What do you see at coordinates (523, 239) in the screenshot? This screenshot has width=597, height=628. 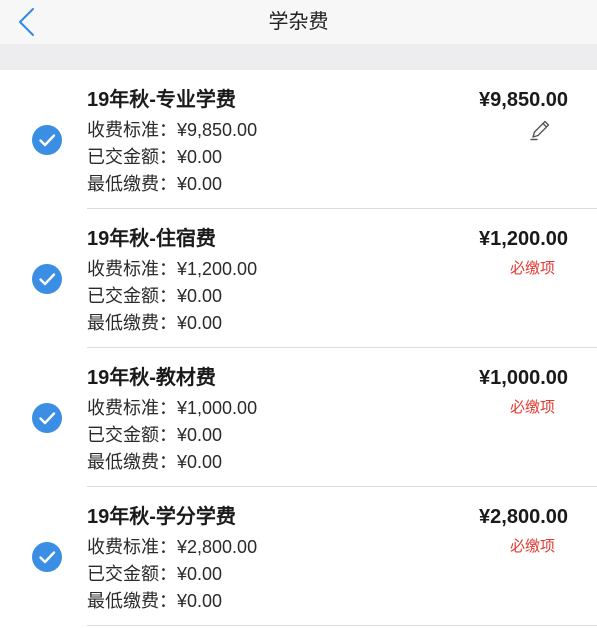 I see `fee-amount: ¥1,200.00` at bounding box center [523, 239].